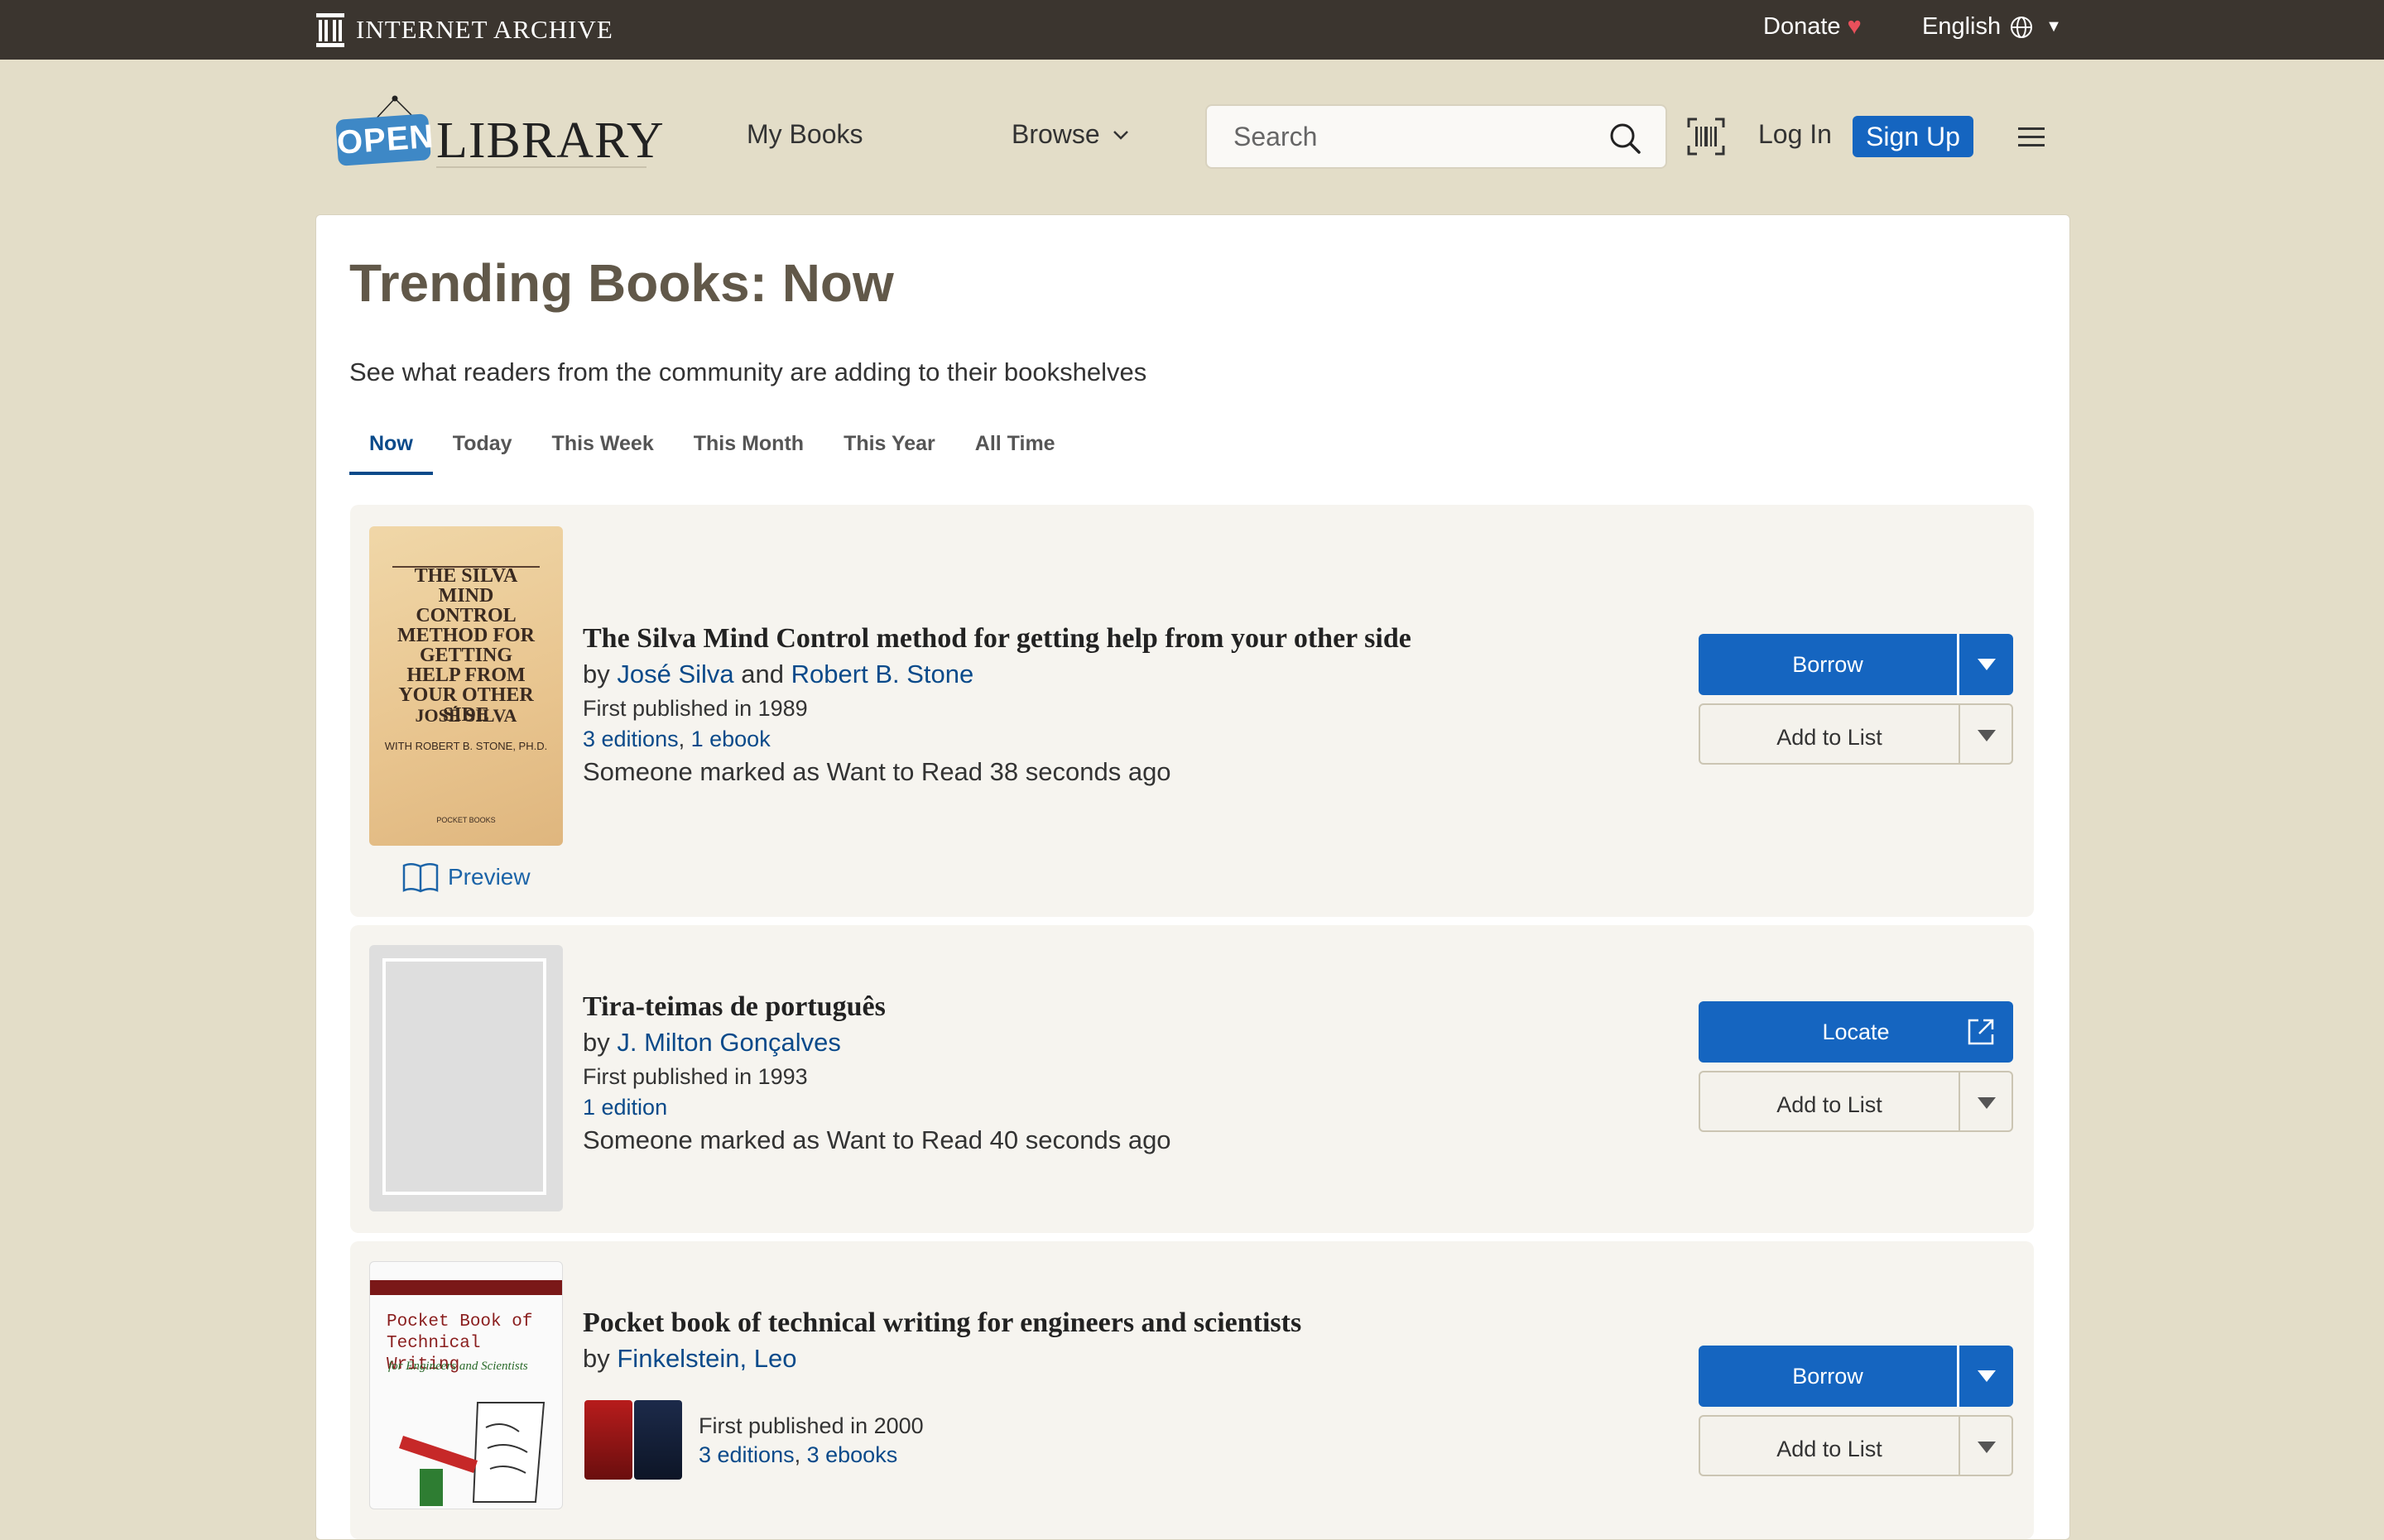 The width and height of the screenshot is (2384, 1540). Describe the element at coordinates (1981, 1032) in the screenshot. I see `external-link-icon` at that location.